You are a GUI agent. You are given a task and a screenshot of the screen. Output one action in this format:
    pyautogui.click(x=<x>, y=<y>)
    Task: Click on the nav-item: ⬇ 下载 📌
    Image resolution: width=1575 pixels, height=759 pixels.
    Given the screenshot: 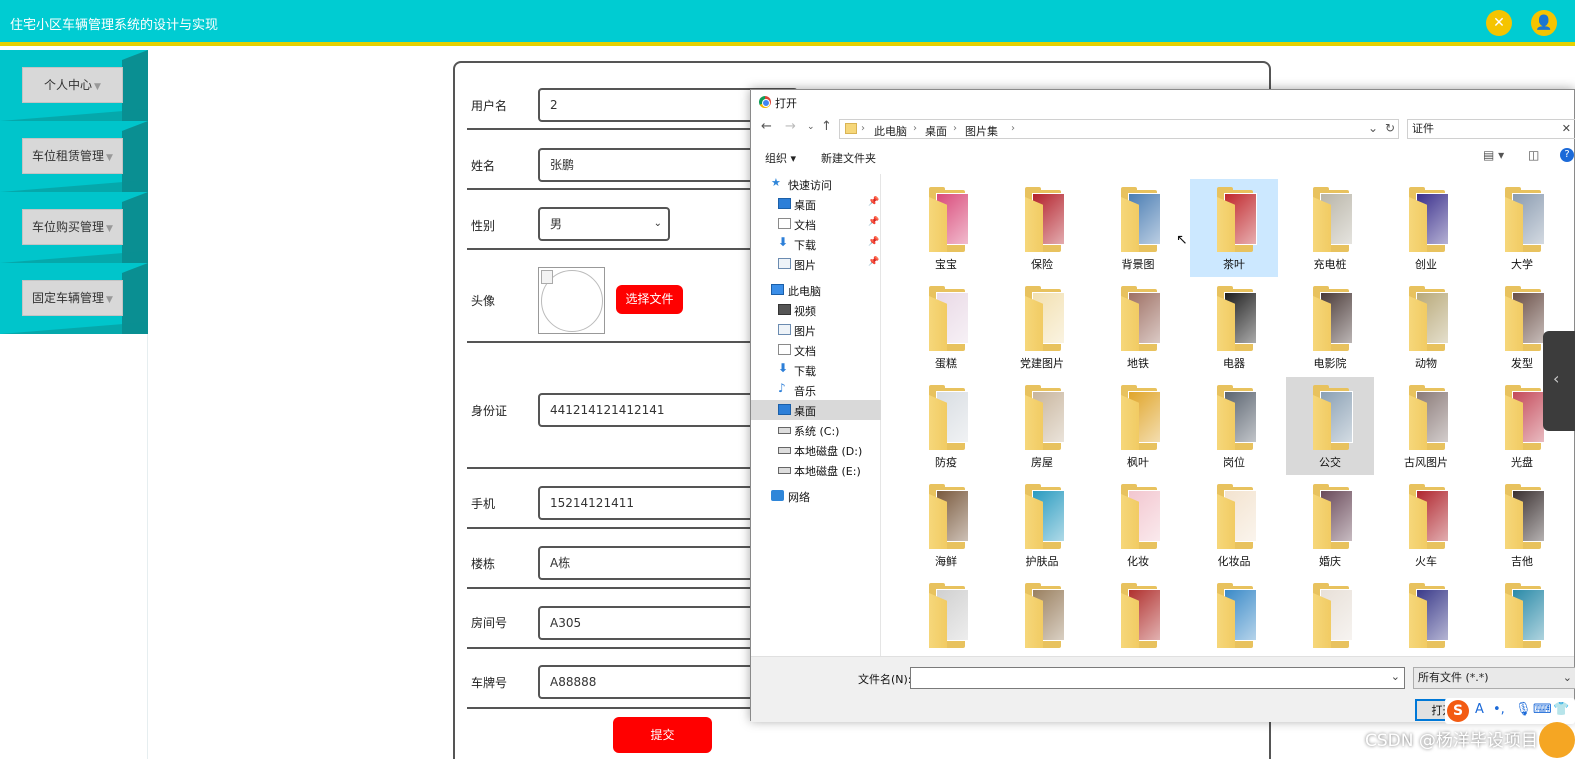 What is the action you would take?
    pyautogui.click(x=816, y=244)
    